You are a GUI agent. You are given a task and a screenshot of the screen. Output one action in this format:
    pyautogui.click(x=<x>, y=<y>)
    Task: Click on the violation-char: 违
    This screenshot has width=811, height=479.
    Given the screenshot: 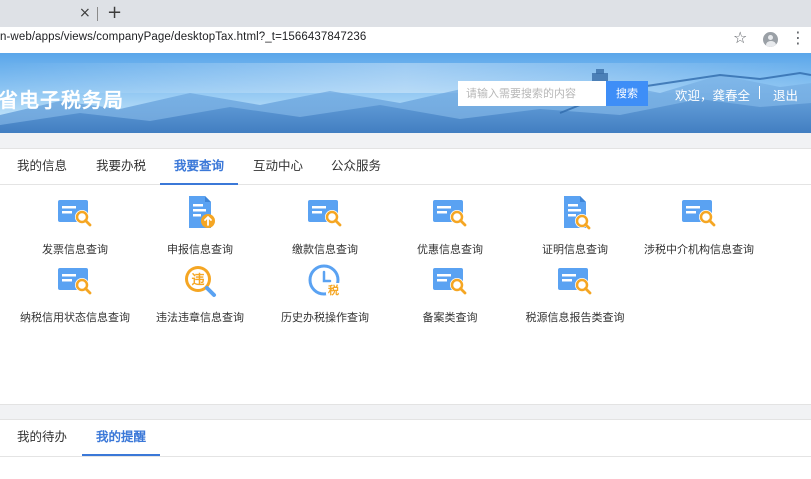 What is the action you would take?
    pyautogui.click(x=197, y=280)
    